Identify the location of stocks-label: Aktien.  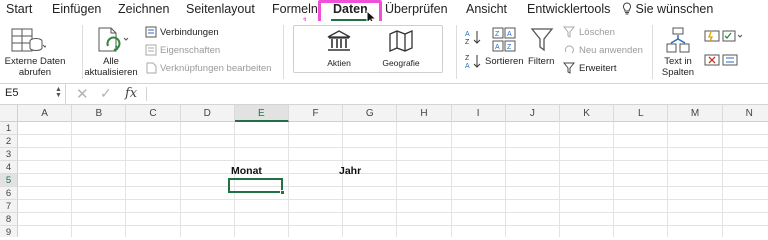
(339, 63).